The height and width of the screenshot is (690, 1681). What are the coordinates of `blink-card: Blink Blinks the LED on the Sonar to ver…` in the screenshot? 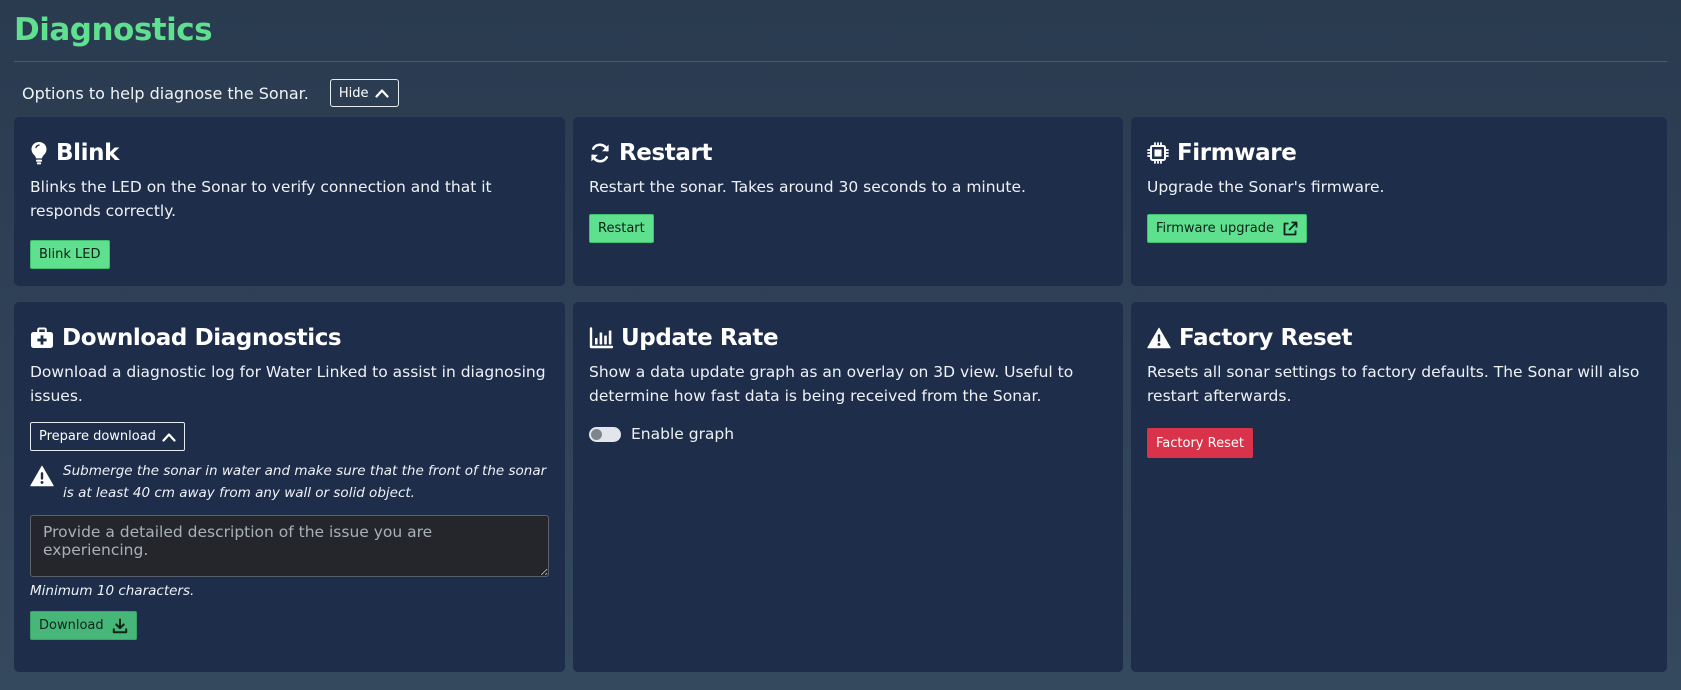 It's located at (289, 201).